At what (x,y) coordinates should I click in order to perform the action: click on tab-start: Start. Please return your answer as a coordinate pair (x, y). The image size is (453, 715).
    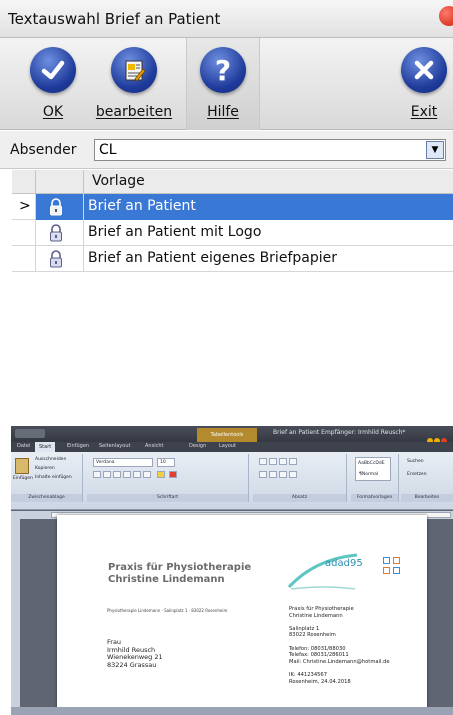
    Looking at the image, I should click on (45, 447).